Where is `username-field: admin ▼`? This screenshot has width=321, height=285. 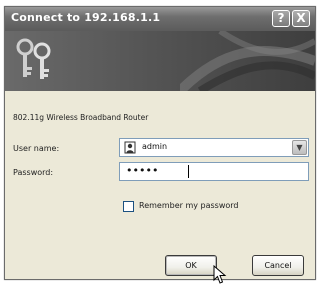
username-field: admin ▼ is located at coordinates (214, 147).